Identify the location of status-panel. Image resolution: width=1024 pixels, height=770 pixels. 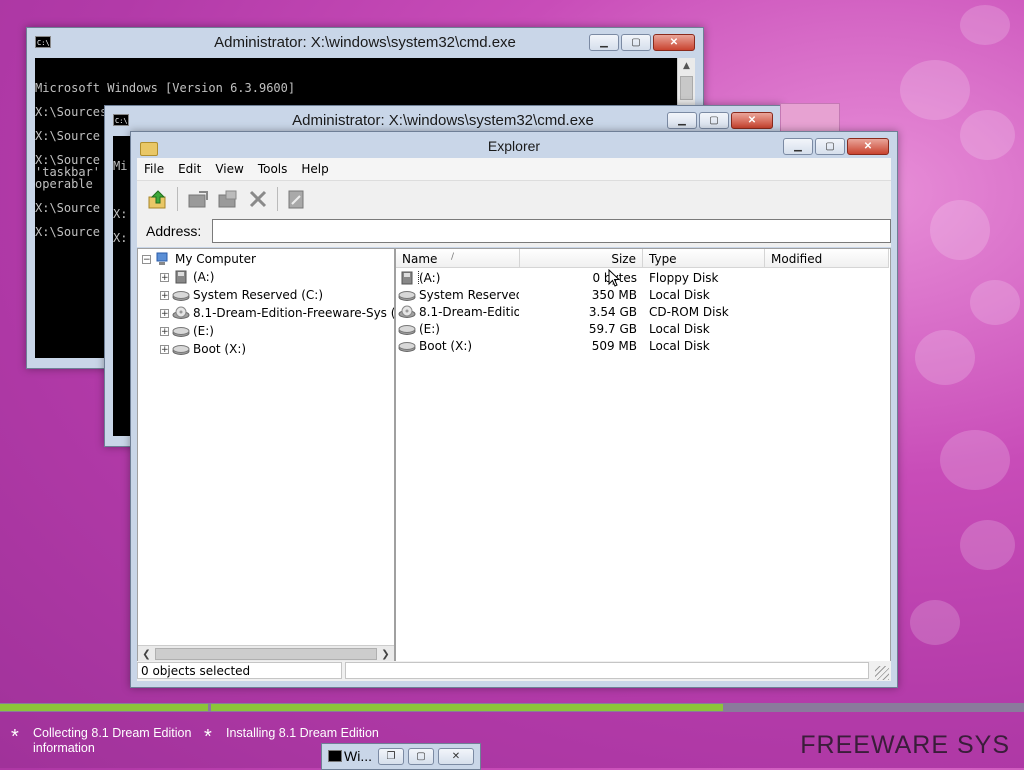
(607, 670).